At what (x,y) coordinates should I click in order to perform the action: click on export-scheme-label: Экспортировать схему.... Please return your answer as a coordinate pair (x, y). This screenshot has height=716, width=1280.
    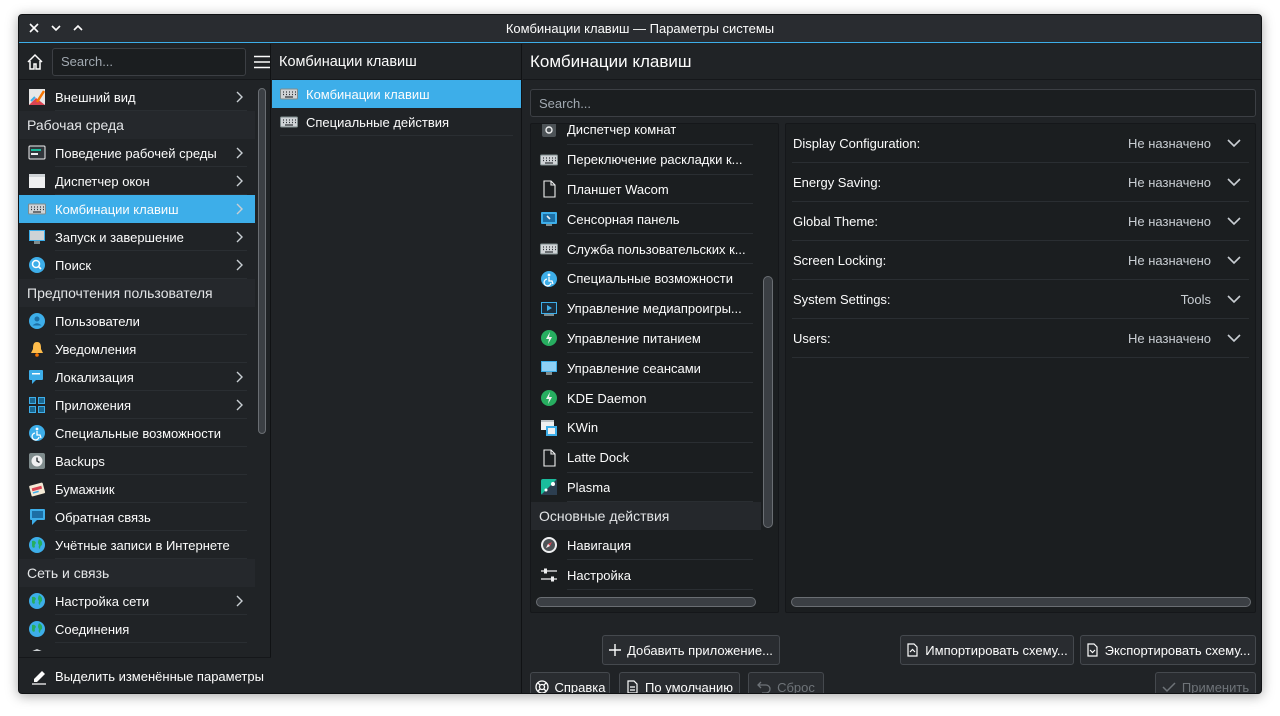
    Looking at the image, I should click on (1177, 650).